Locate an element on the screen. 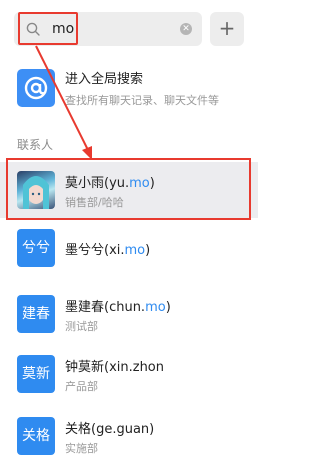 The image size is (320, 473). clear-icon: ✕ is located at coordinates (186, 29).